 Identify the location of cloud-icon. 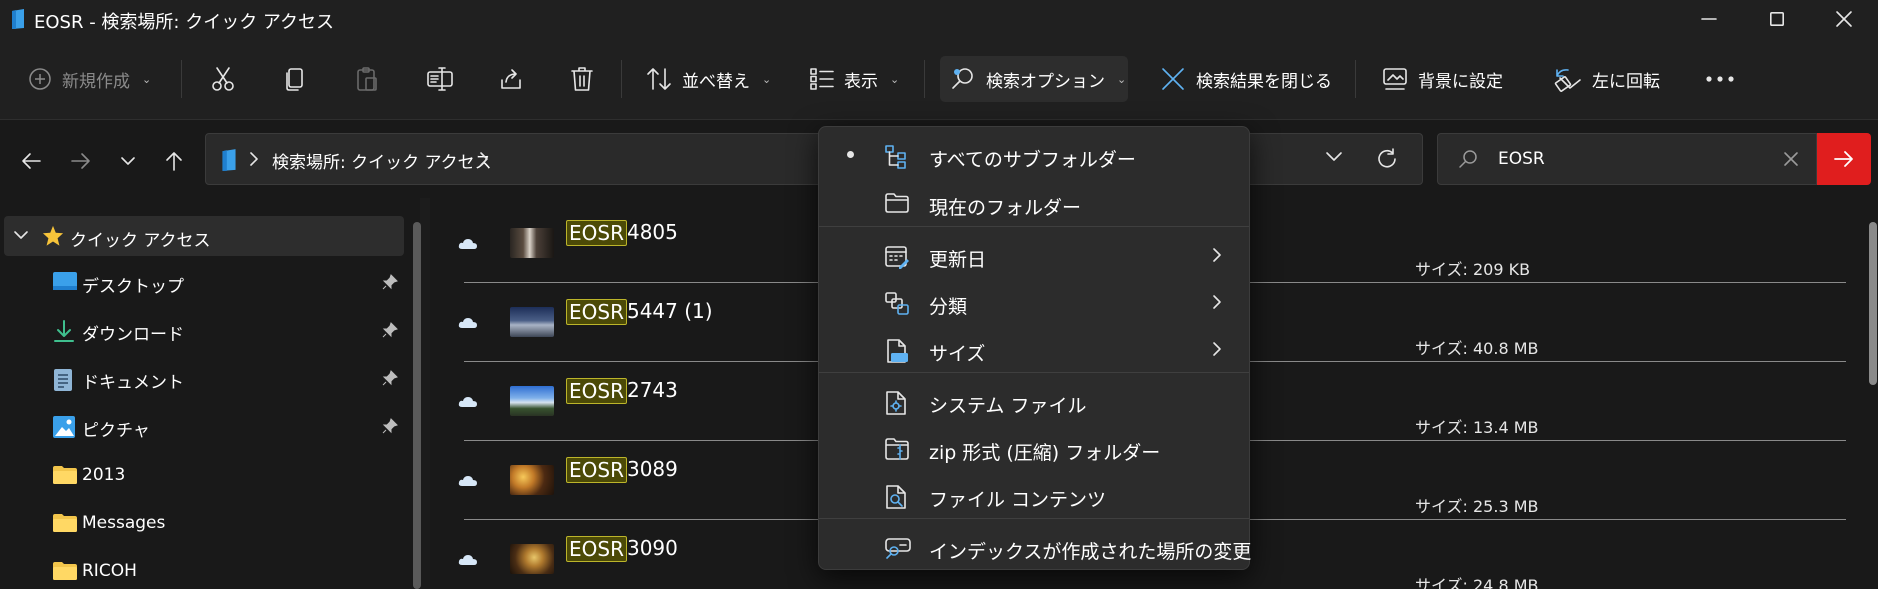
(468, 323).